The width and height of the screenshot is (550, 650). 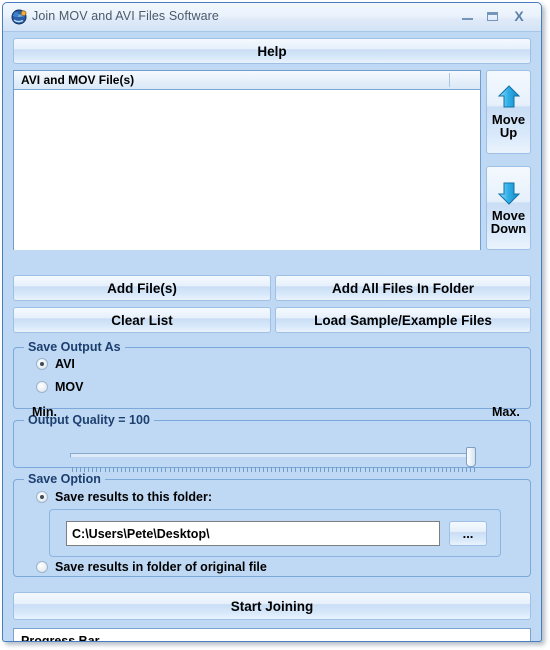 I want to click on minimize-button, so click(x=467, y=16).